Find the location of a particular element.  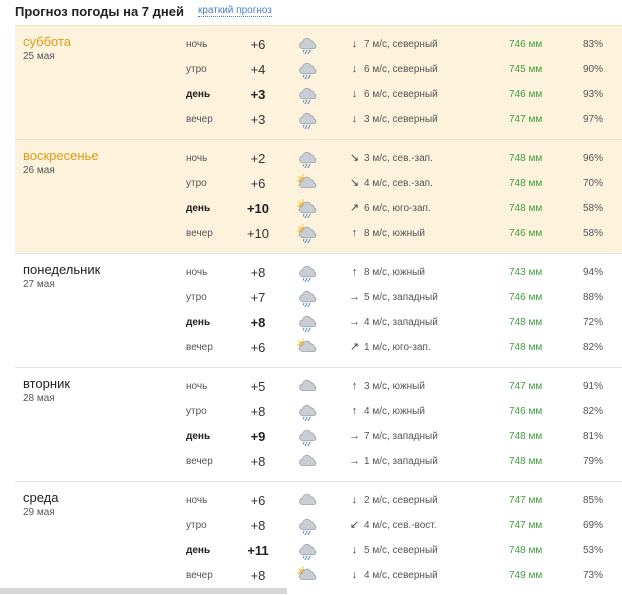

humidity: 70% is located at coordinates (593, 183).